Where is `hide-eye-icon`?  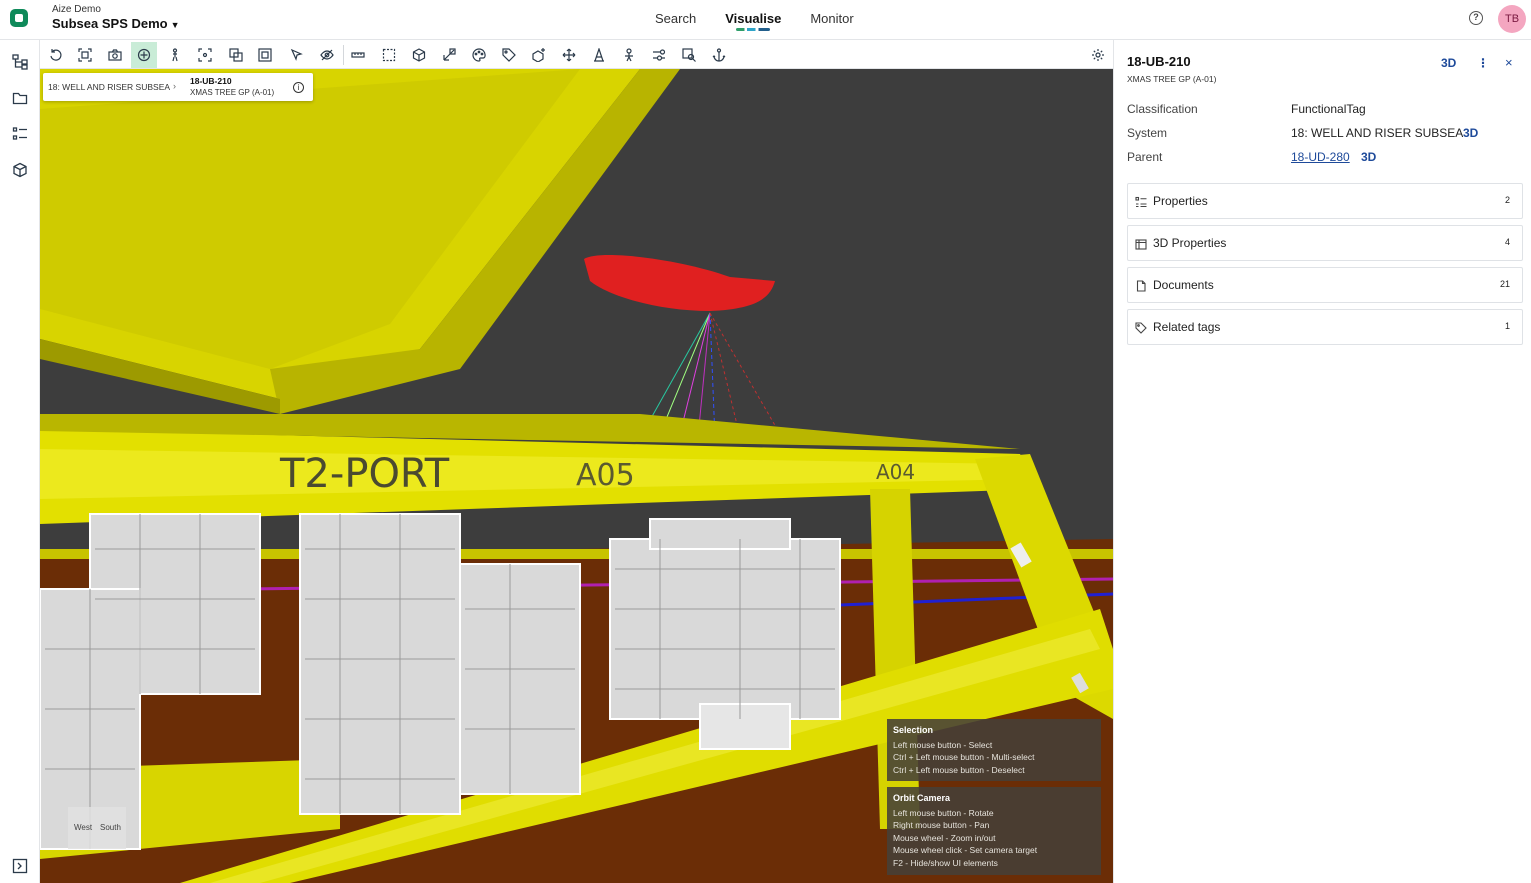 hide-eye-icon is located at coordinates (327, 55).